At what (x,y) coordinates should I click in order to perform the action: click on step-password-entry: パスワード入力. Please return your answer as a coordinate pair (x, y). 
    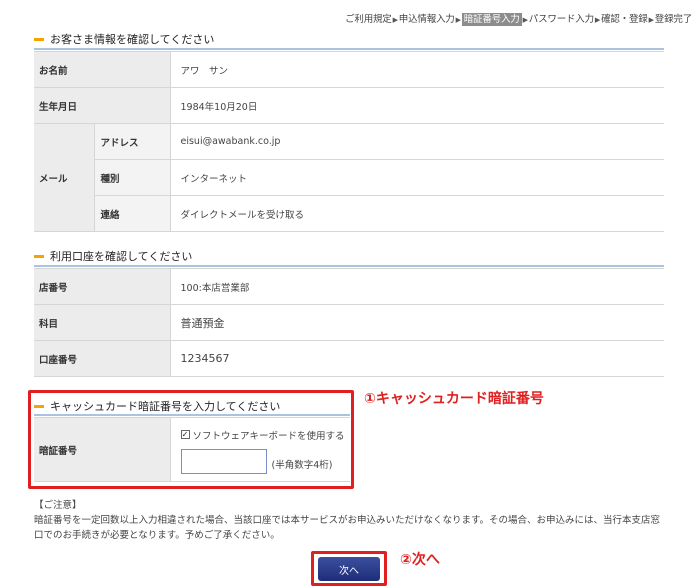
    Looking at the image, I should click on (561, 19).